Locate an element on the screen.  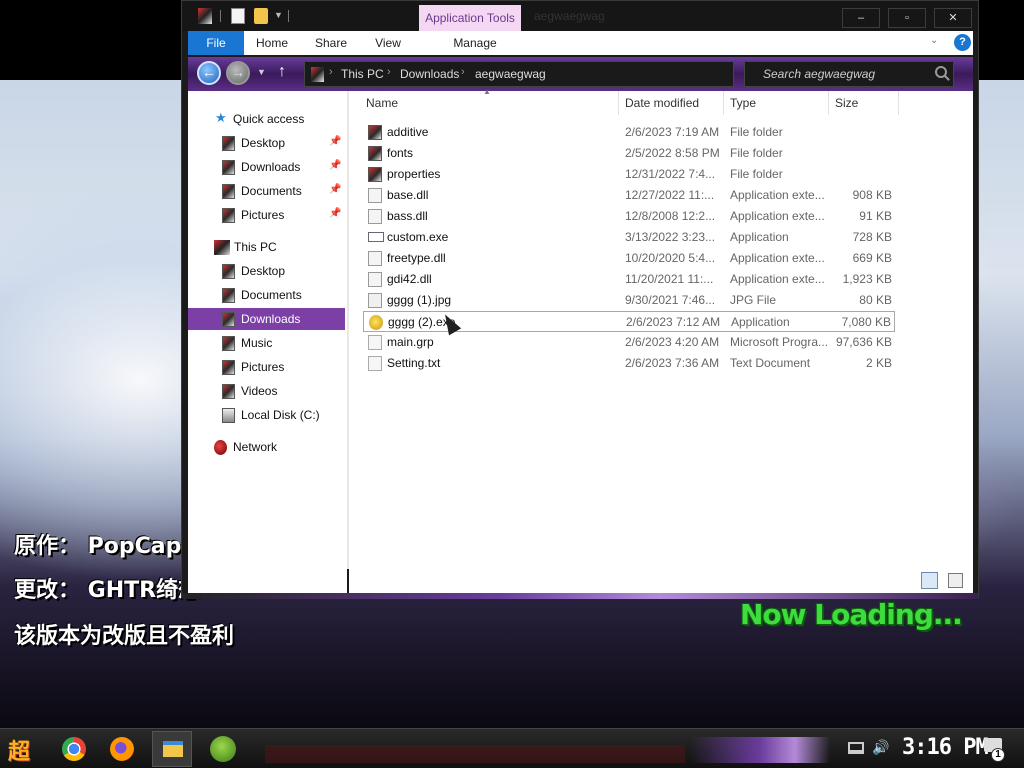
nav-local-disk: Local Disk (C:) is located at coordinates (266, 415).